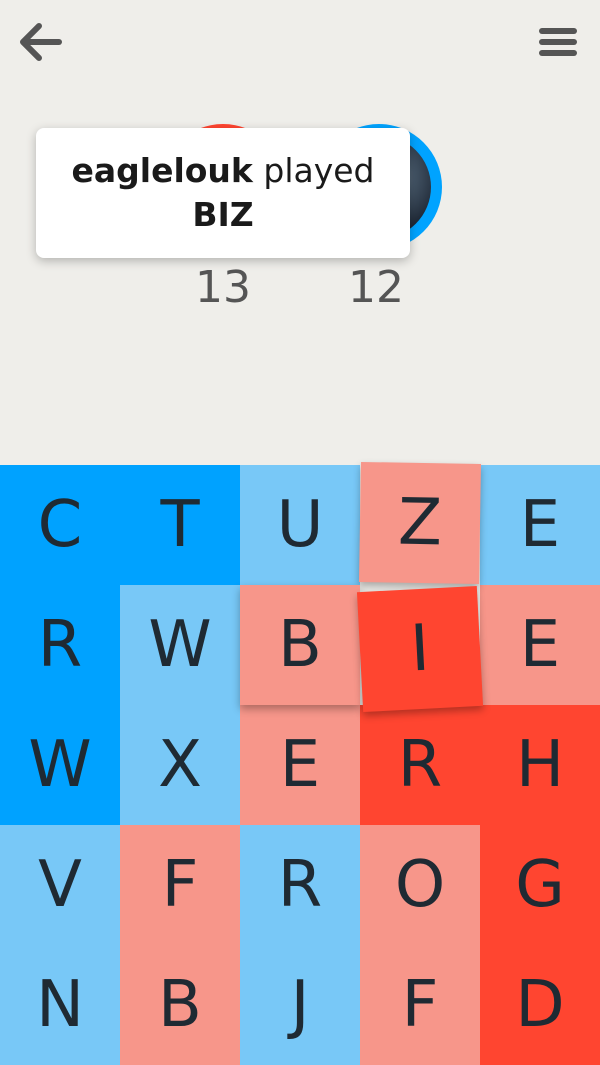 This screenshot has height=1065, width=600. I want to click on letter-tile: V, so click(60, 885).